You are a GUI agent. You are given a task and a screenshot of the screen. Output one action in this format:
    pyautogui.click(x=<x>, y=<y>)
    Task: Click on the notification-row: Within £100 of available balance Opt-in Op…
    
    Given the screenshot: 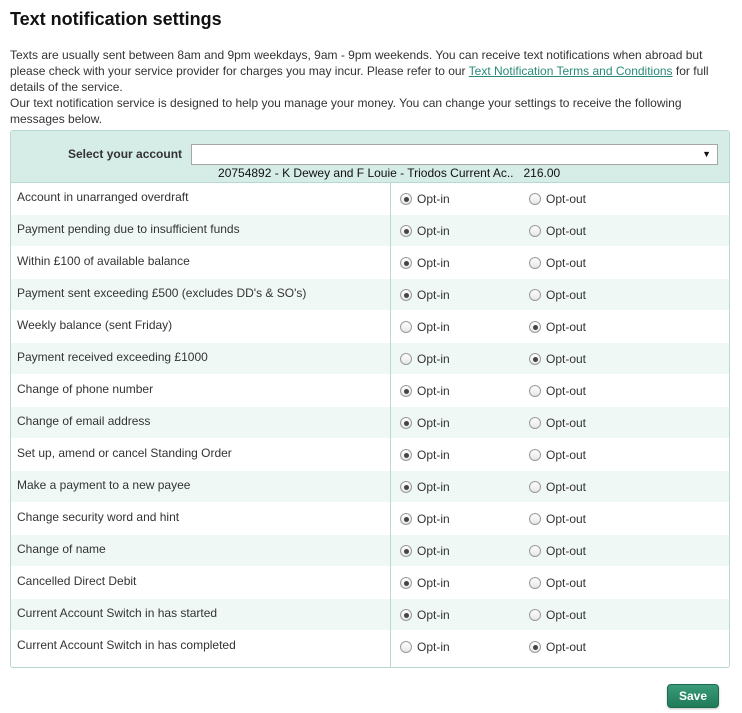 What is the action you would take?
    pyautogui.click(x=370, y=263)
    